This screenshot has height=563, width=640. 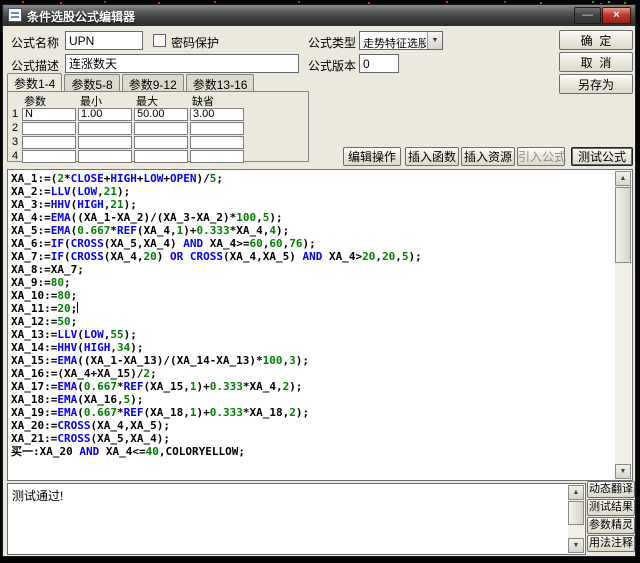 I want to click on tab-params-13-16: 参数13-16, so click(x=220, y=83).